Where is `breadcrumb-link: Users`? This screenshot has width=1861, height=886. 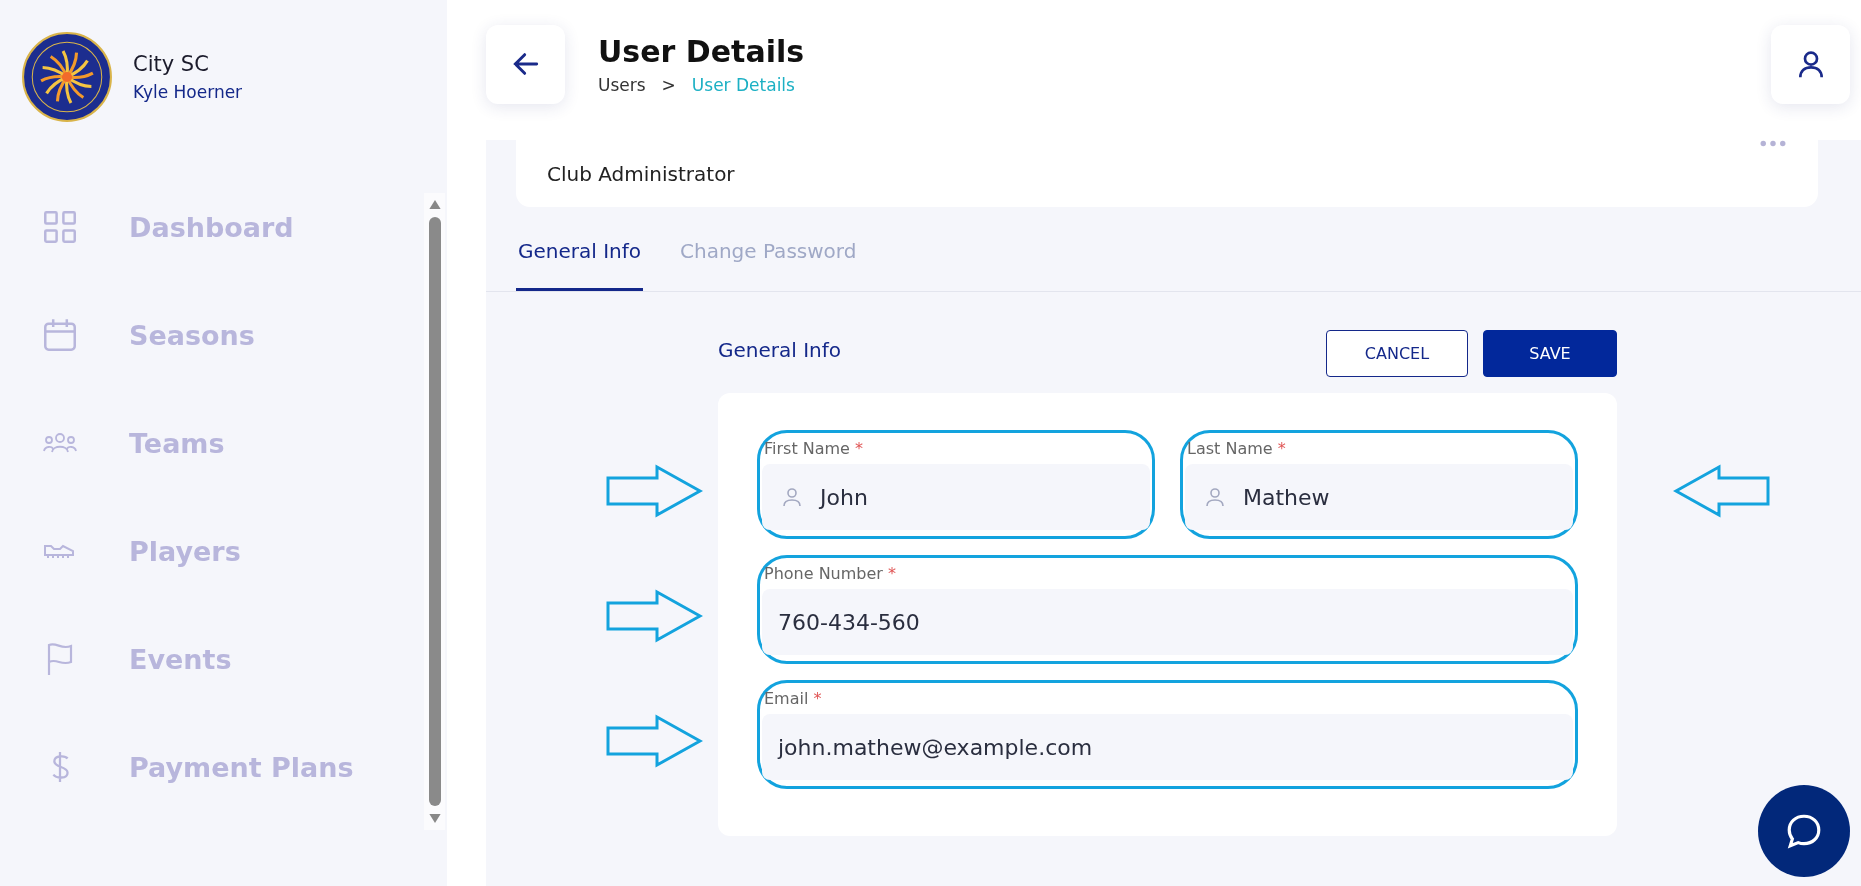 breadcrumb-link: Users is located at coordinates (622, 84).